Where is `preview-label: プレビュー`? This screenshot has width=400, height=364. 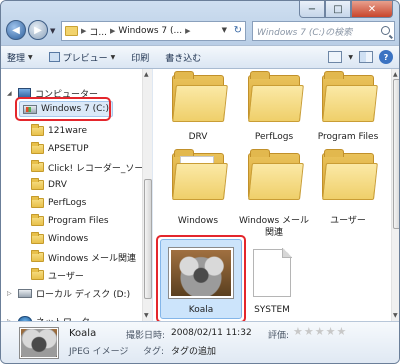
preview-label: プレビュー is located at coordinates (85, 58).